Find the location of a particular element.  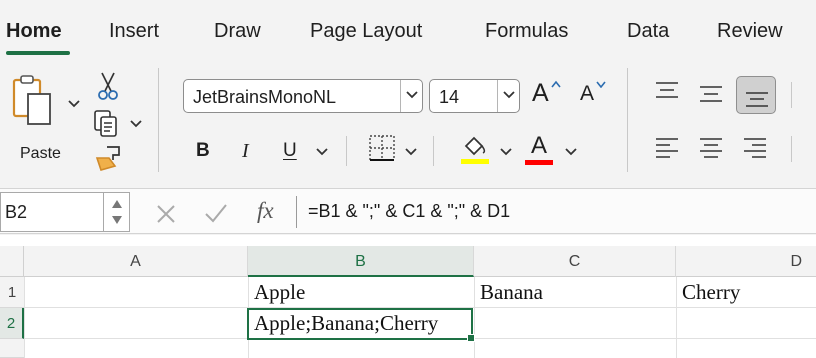

bold-button: B is located at coordinates (203, 151).